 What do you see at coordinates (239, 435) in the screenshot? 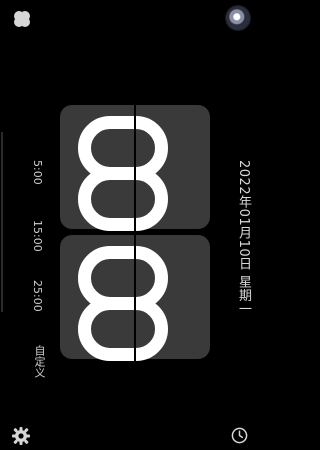
I see `clock-icon` at bounding box center [239, 435].